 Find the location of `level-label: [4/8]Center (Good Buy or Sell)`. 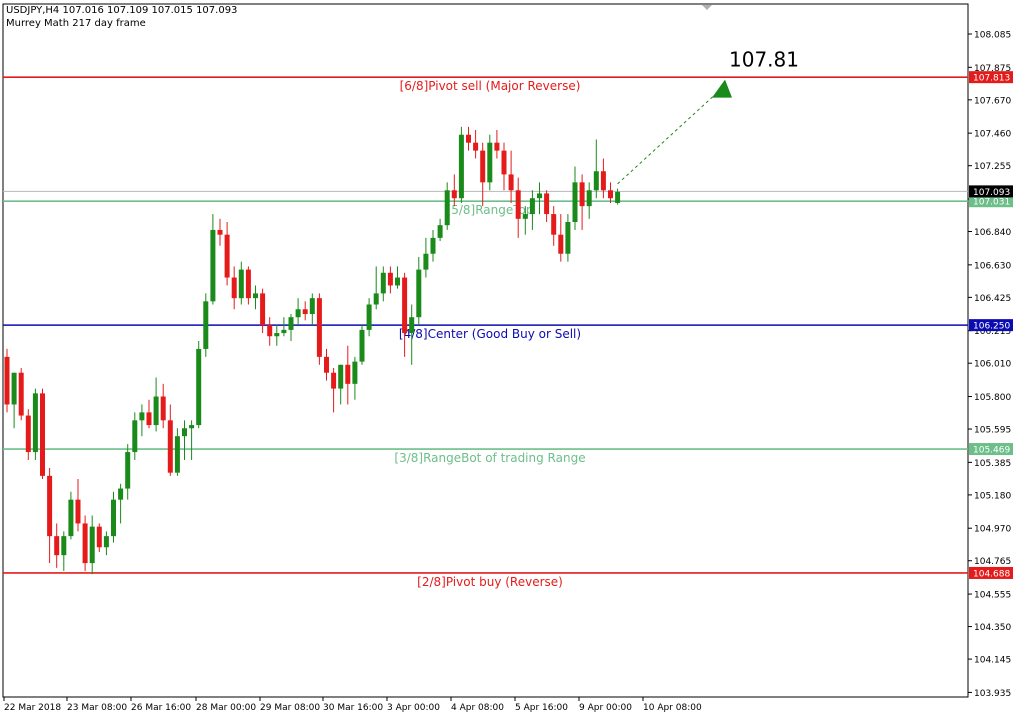

level-label: [4/8]Center (Good Buy or Sell) is located at coordinates (490, 334).